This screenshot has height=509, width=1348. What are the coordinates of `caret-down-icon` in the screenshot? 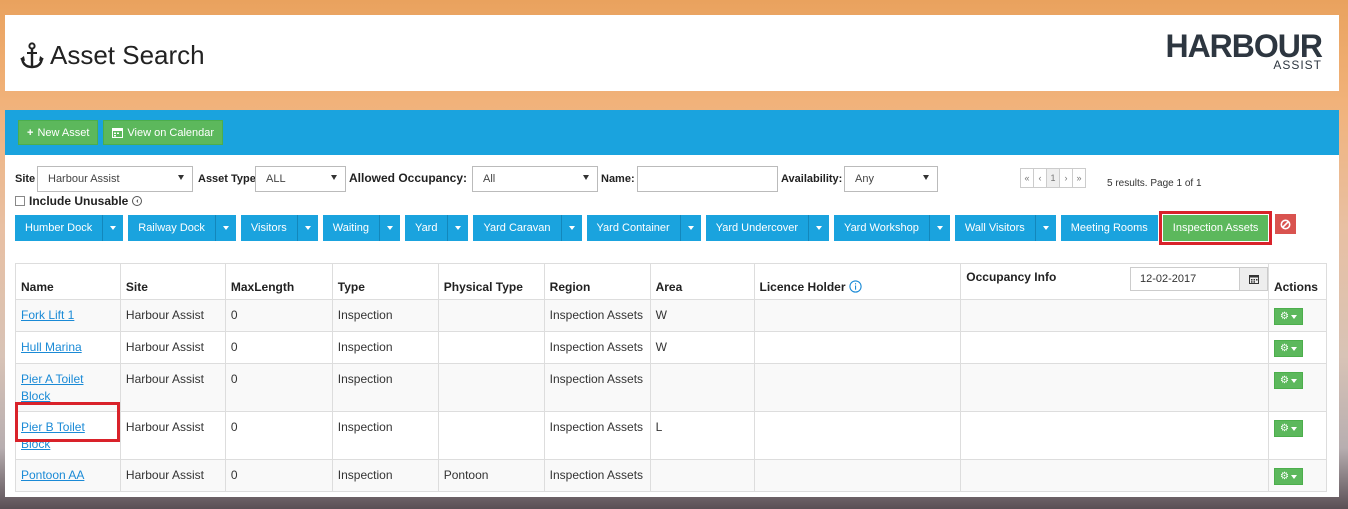 It's located at (1293, 476).